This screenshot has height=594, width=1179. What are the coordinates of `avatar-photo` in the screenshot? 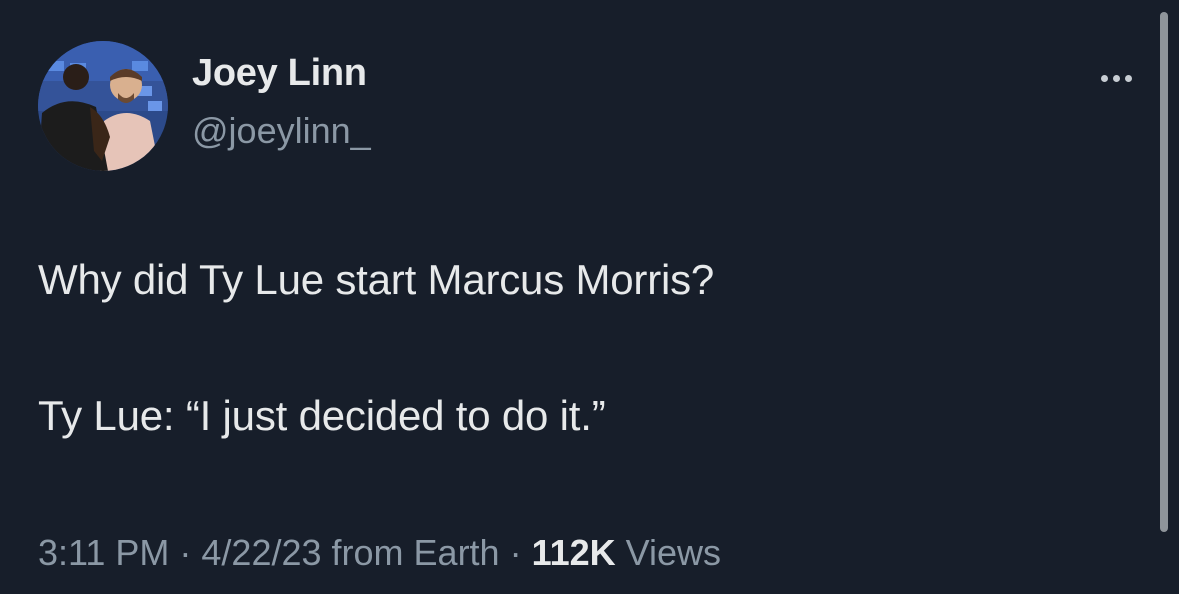 It's located at (103, 106).